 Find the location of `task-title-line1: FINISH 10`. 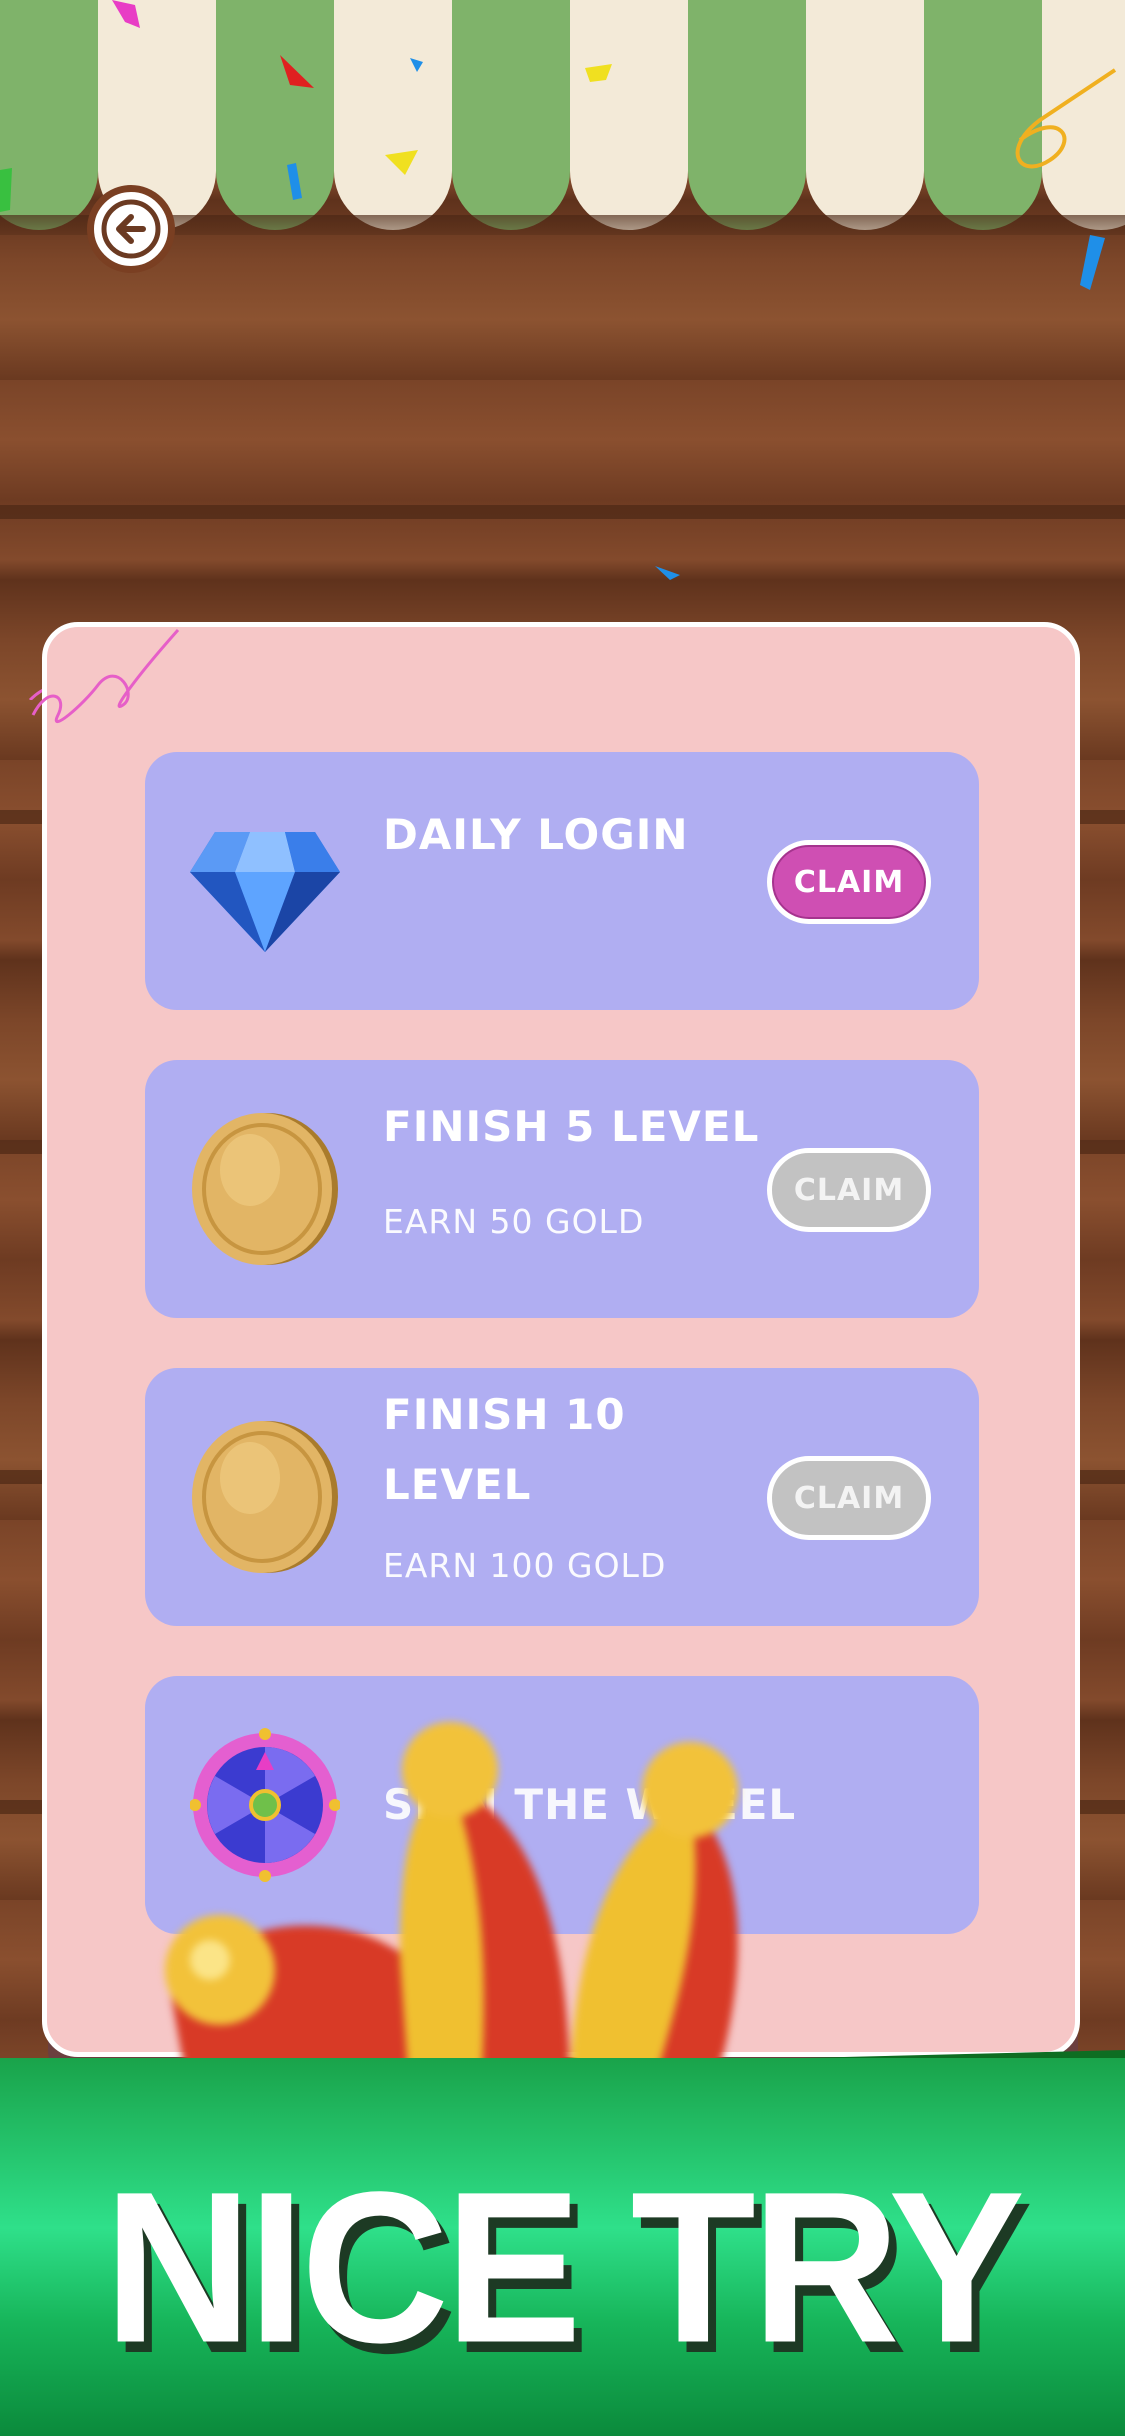

task-title-line1: FINISH 10 is located at coordinates (504, 1414).